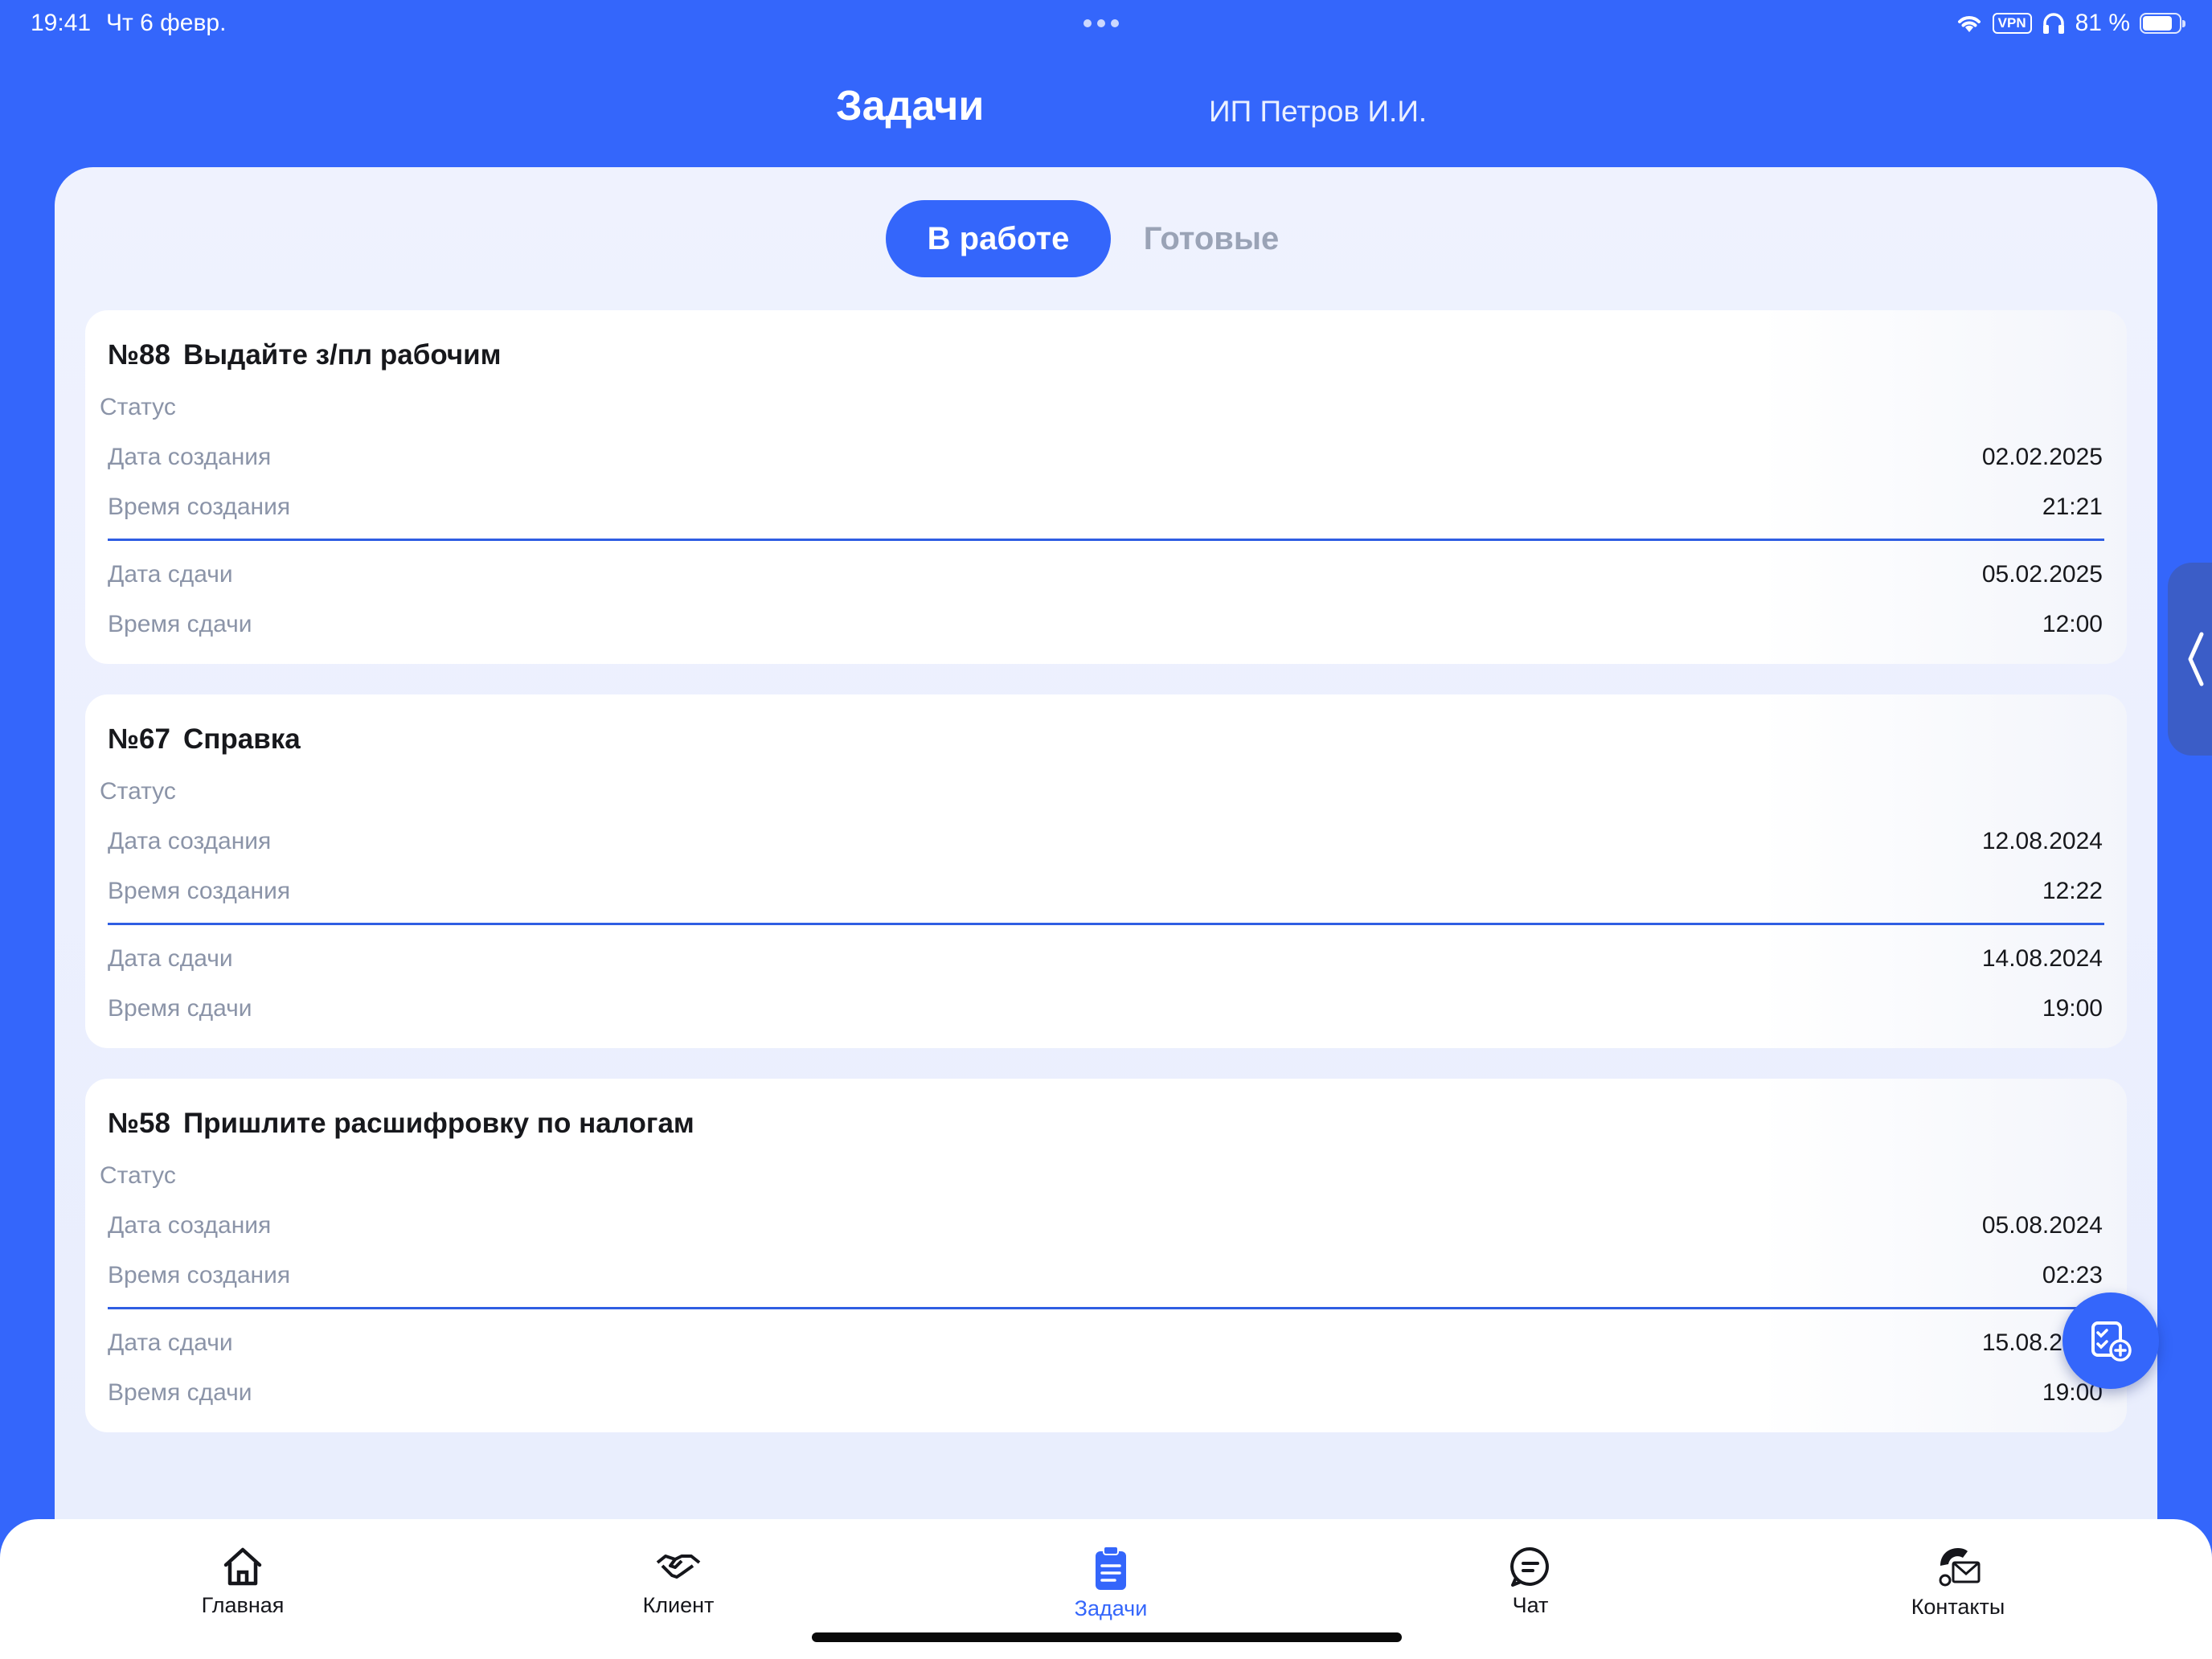 This screenshot has height=1659, width=2212. I want to click on nav-home-label: Главная, so click(243, 1605).